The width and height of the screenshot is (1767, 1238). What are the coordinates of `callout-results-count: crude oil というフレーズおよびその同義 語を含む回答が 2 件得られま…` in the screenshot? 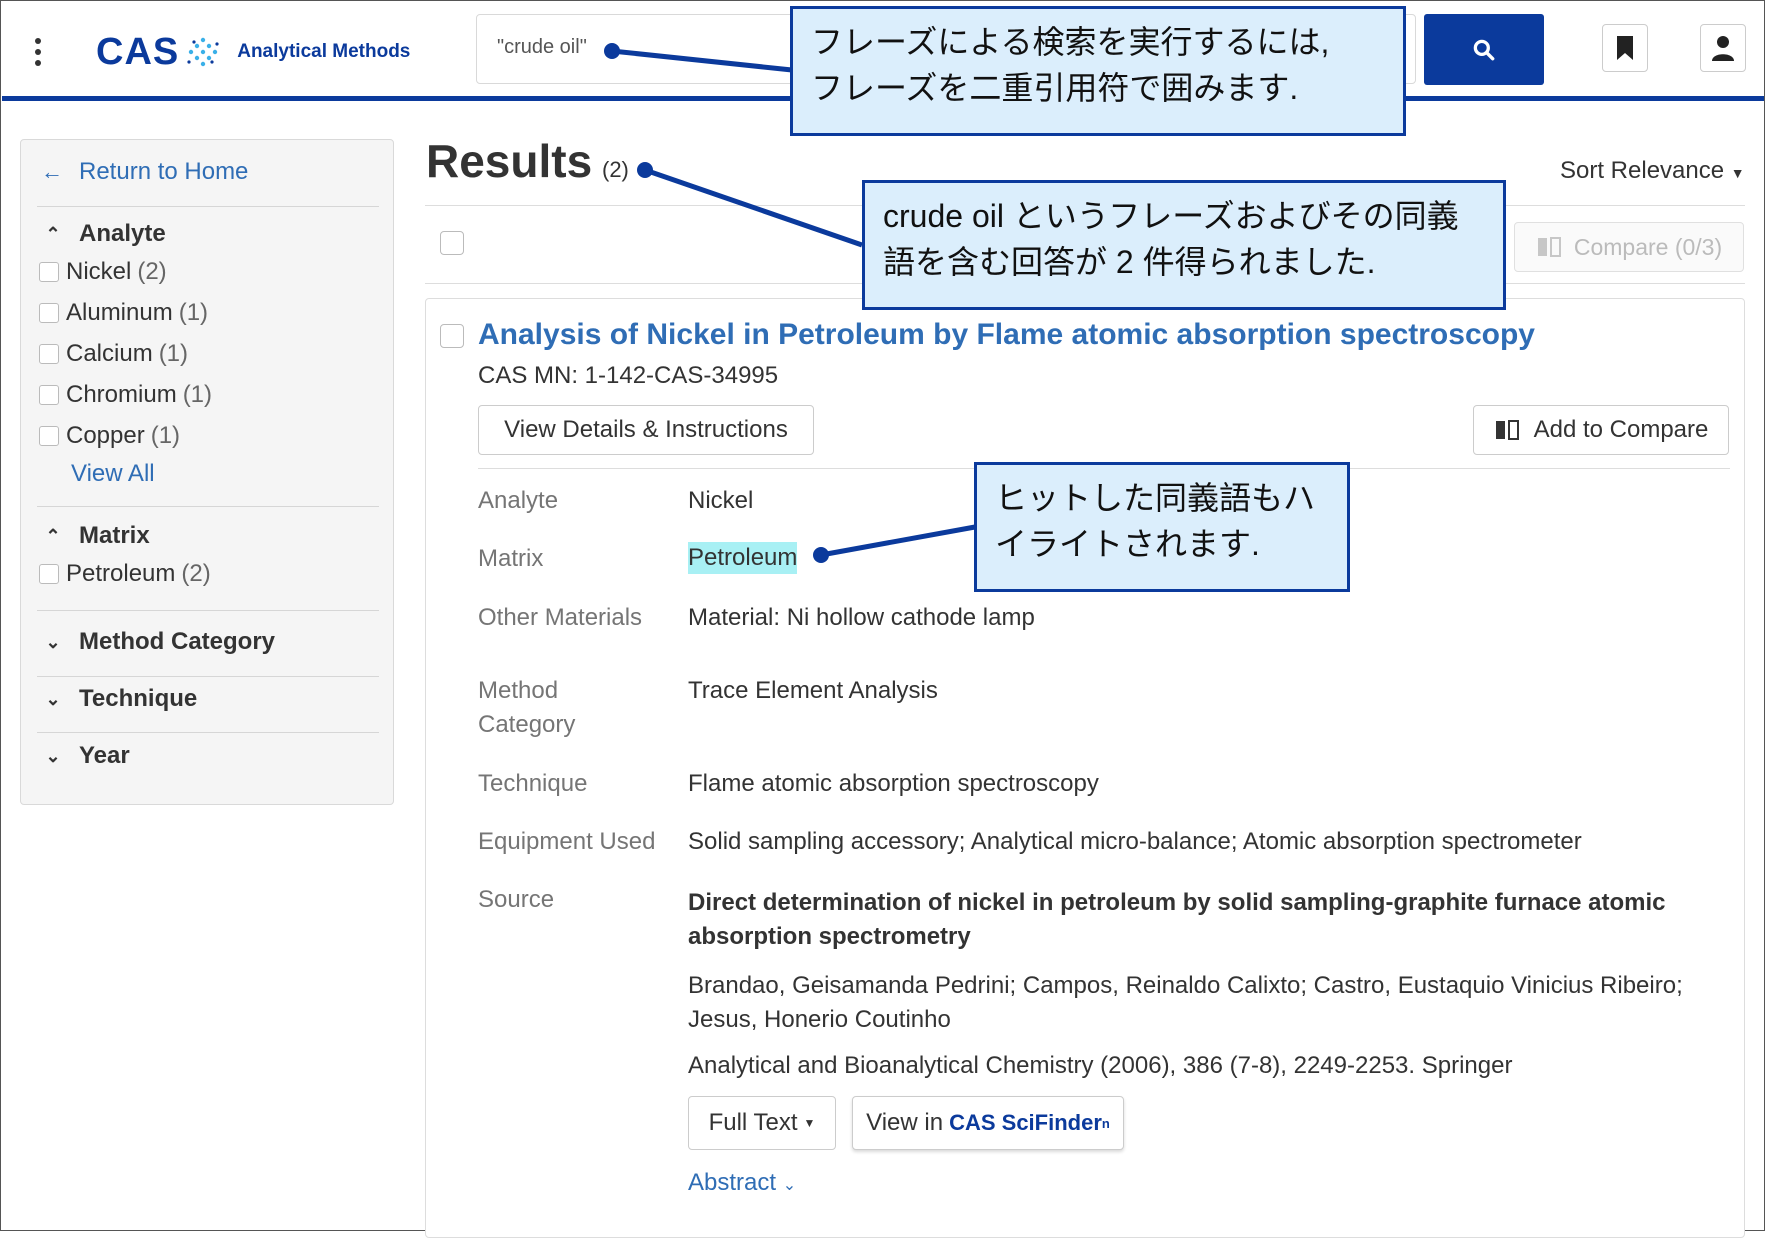 It's located at (1184, 245).